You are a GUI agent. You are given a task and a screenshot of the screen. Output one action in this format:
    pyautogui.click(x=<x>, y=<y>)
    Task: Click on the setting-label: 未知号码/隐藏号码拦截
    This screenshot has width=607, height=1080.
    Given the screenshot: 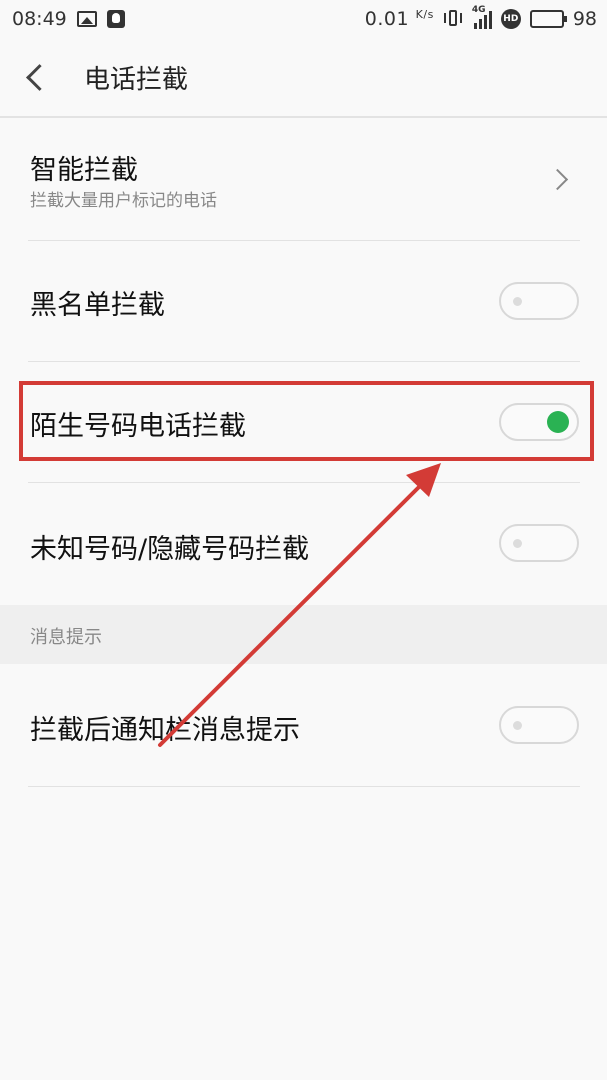 What is the action you would take?
    pyautogui.click(x=170, y=549)
    